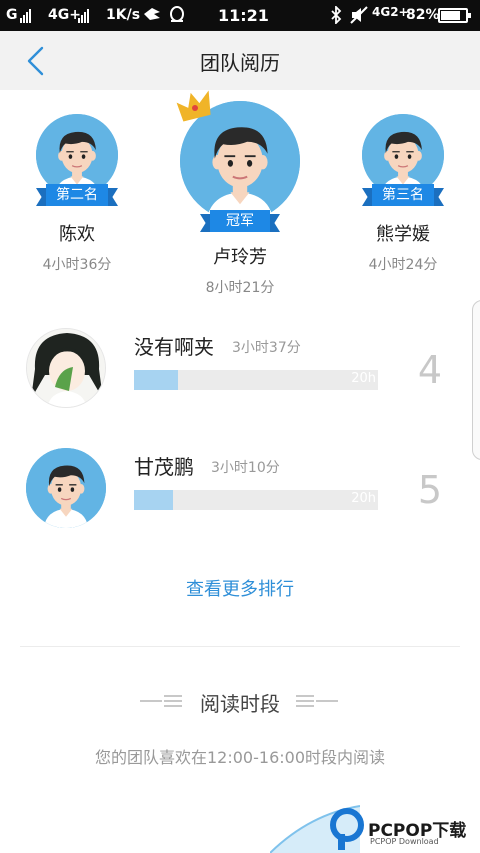 Image resolution: width=480 pixels, height=853 pixels. Describe the element at coordinates (177, 17) in the screenshot. I see `qq-icon` at that location.